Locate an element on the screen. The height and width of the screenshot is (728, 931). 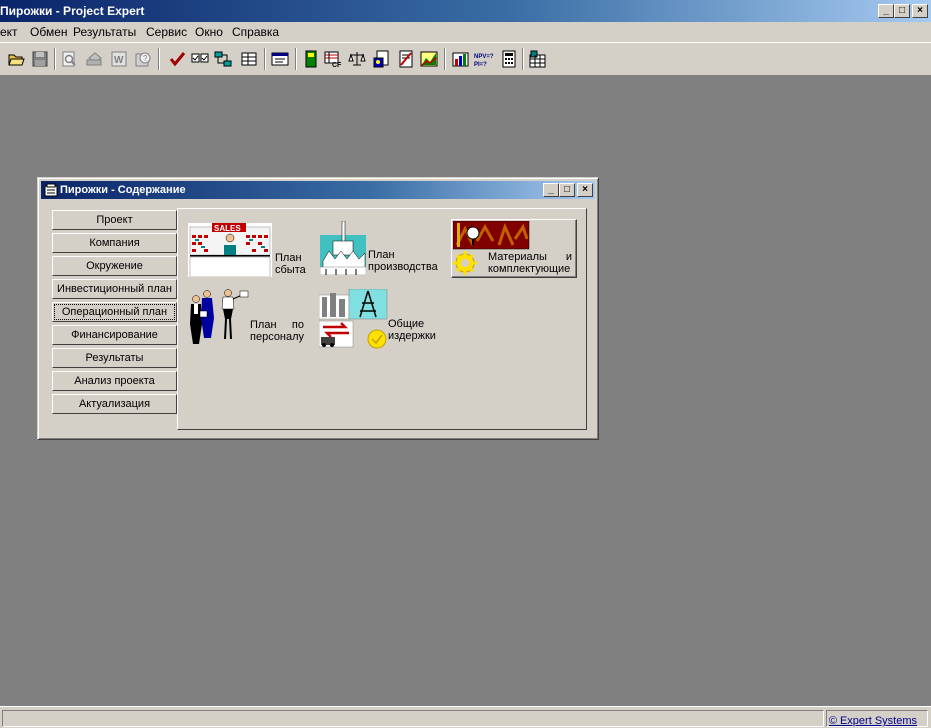
menu-service: Сервис is located at coordinates (166, 32).